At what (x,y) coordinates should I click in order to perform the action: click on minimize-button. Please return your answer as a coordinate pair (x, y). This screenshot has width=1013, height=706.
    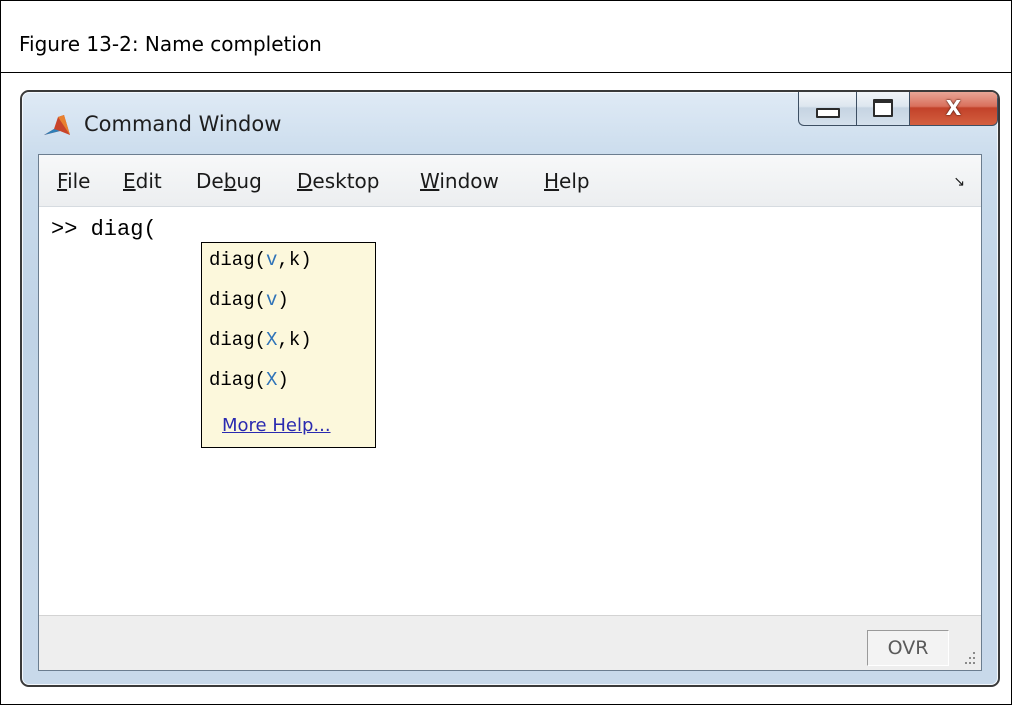
    Looking at the image, I should click on (827, 109).